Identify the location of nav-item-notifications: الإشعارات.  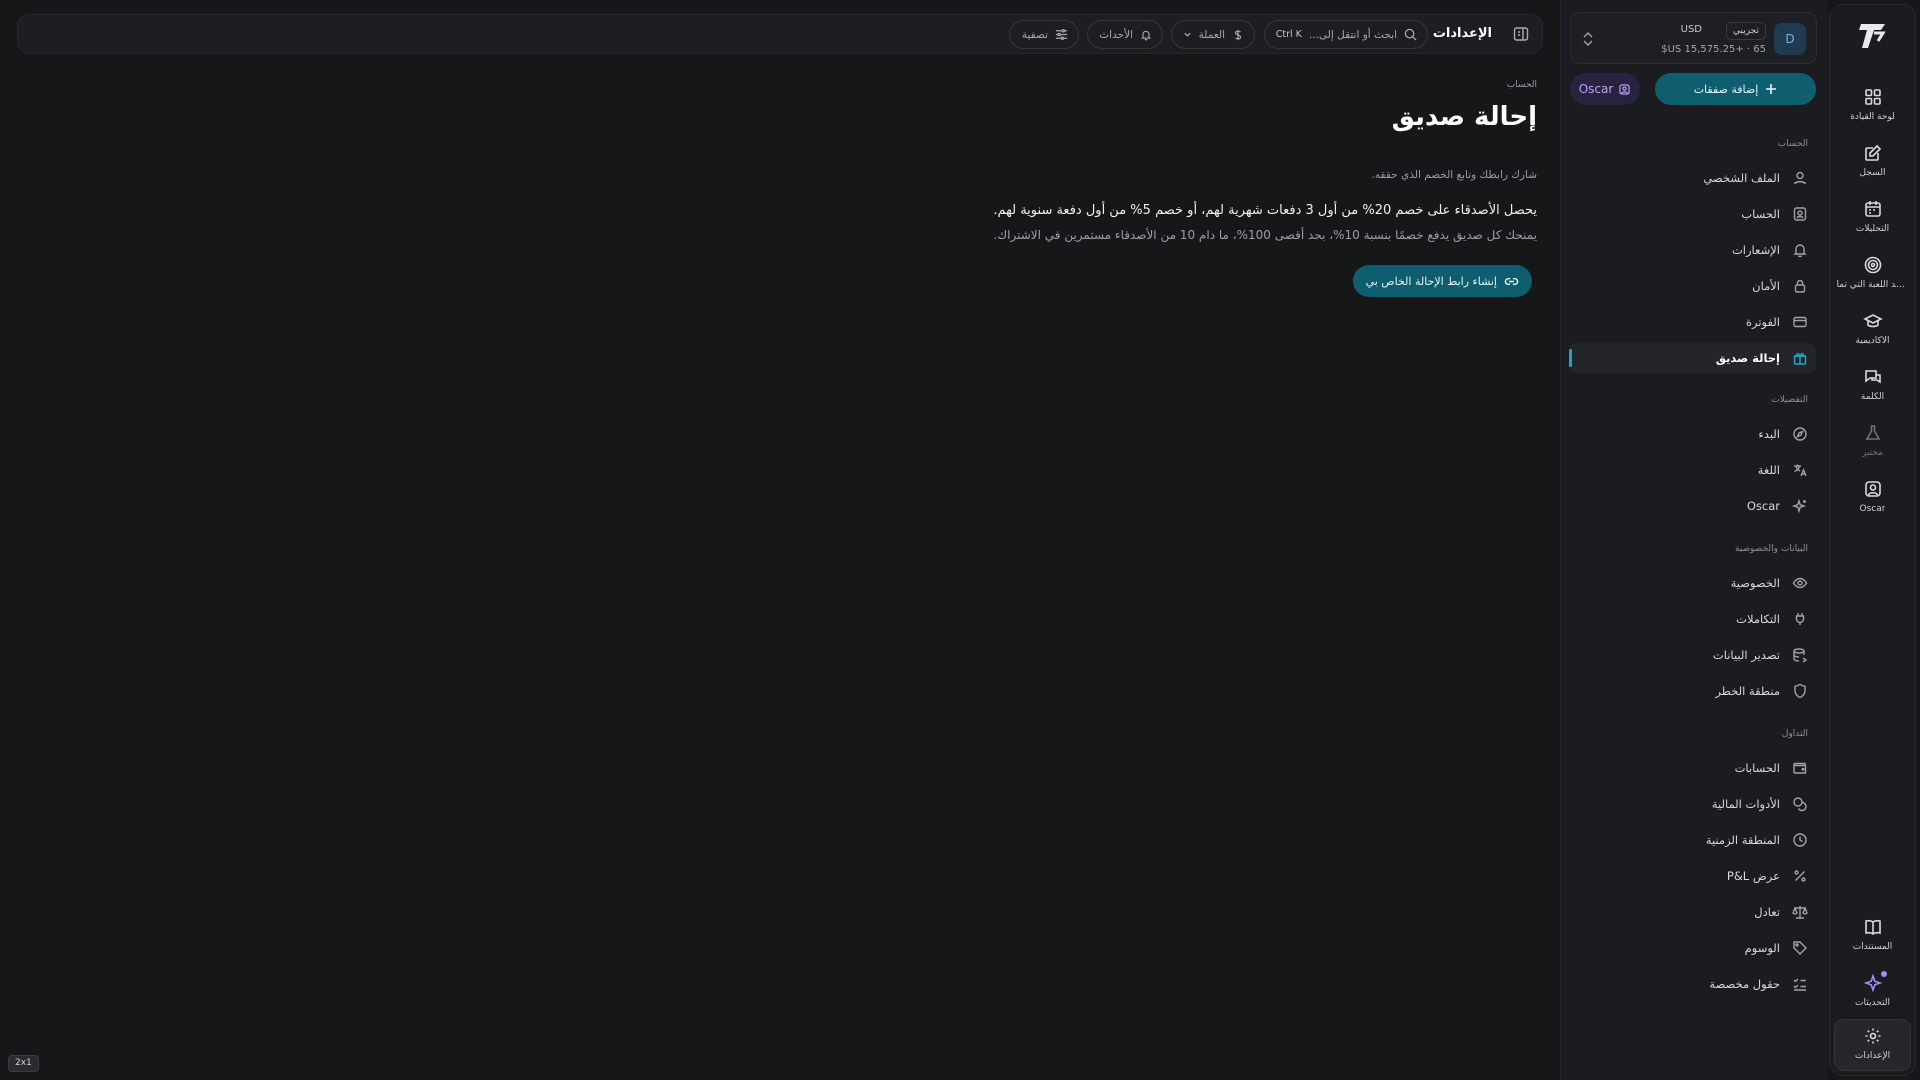
(1692, 250).